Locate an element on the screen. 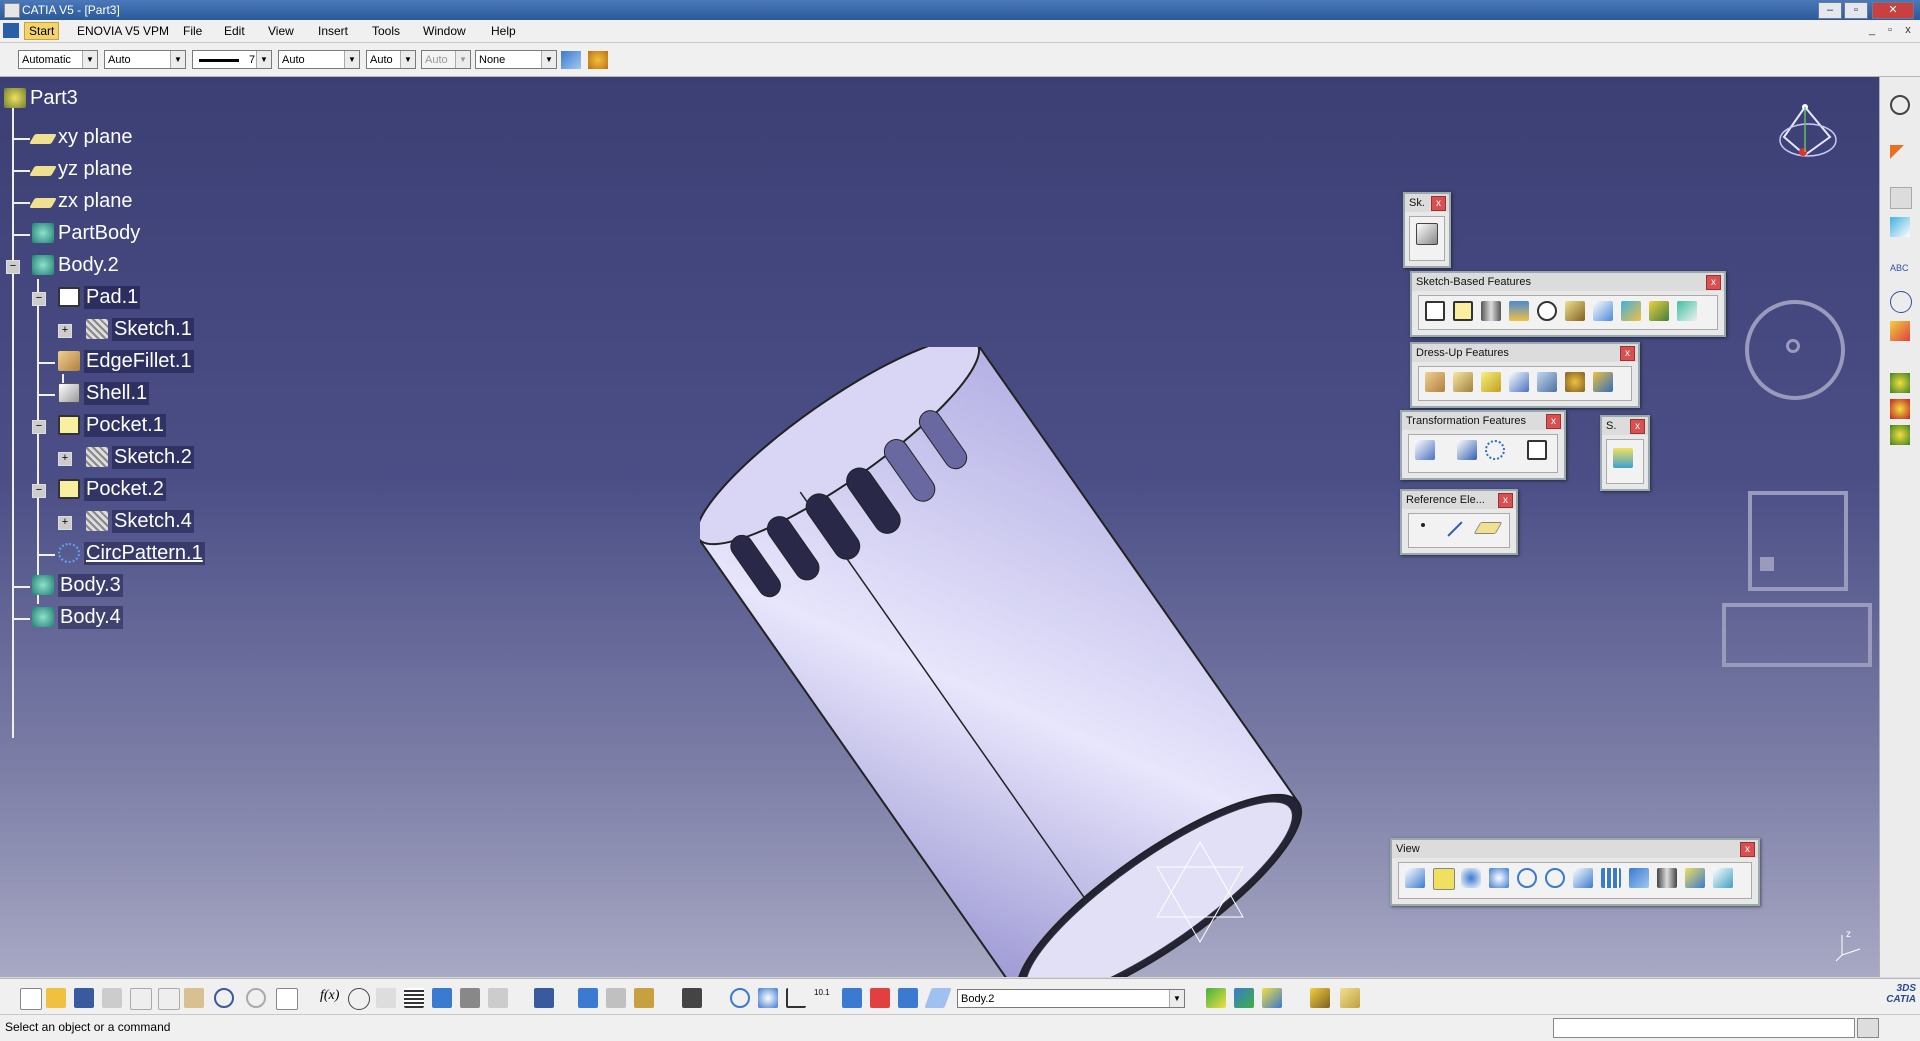  thread-button is located at coordinates (1575, 382).